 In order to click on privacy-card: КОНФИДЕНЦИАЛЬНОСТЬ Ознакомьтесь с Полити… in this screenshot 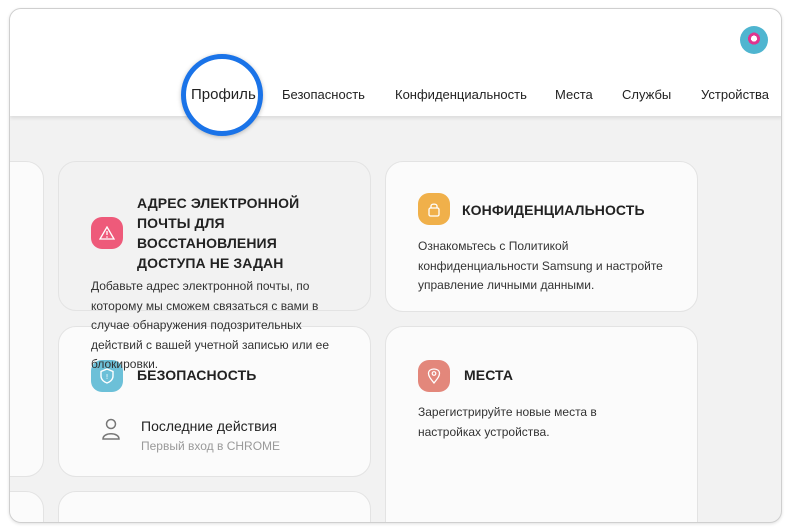, I will do `click(541, 236)`.